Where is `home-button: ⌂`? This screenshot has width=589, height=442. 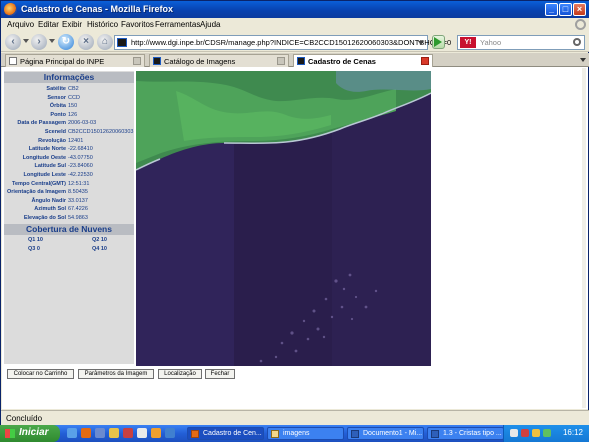 home-button: ⌂ is located at coordinates (105, 42).